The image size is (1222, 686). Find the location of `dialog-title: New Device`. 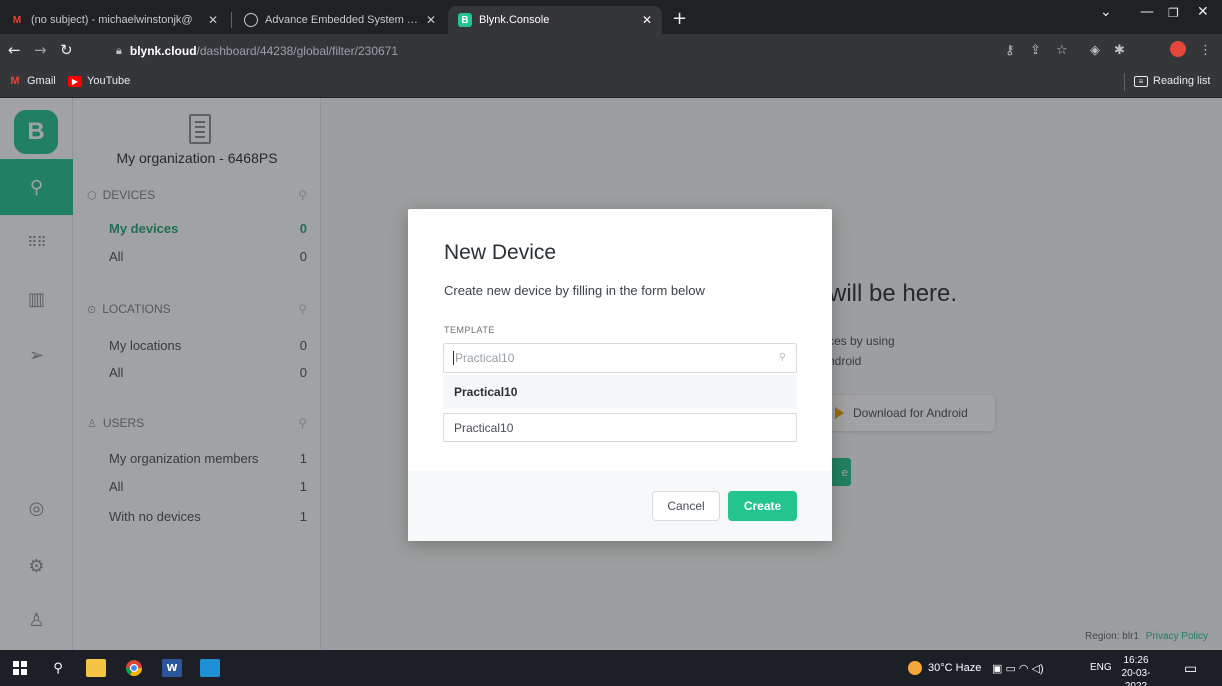

dialog-title: New Device is located at coordinates (500, 252).